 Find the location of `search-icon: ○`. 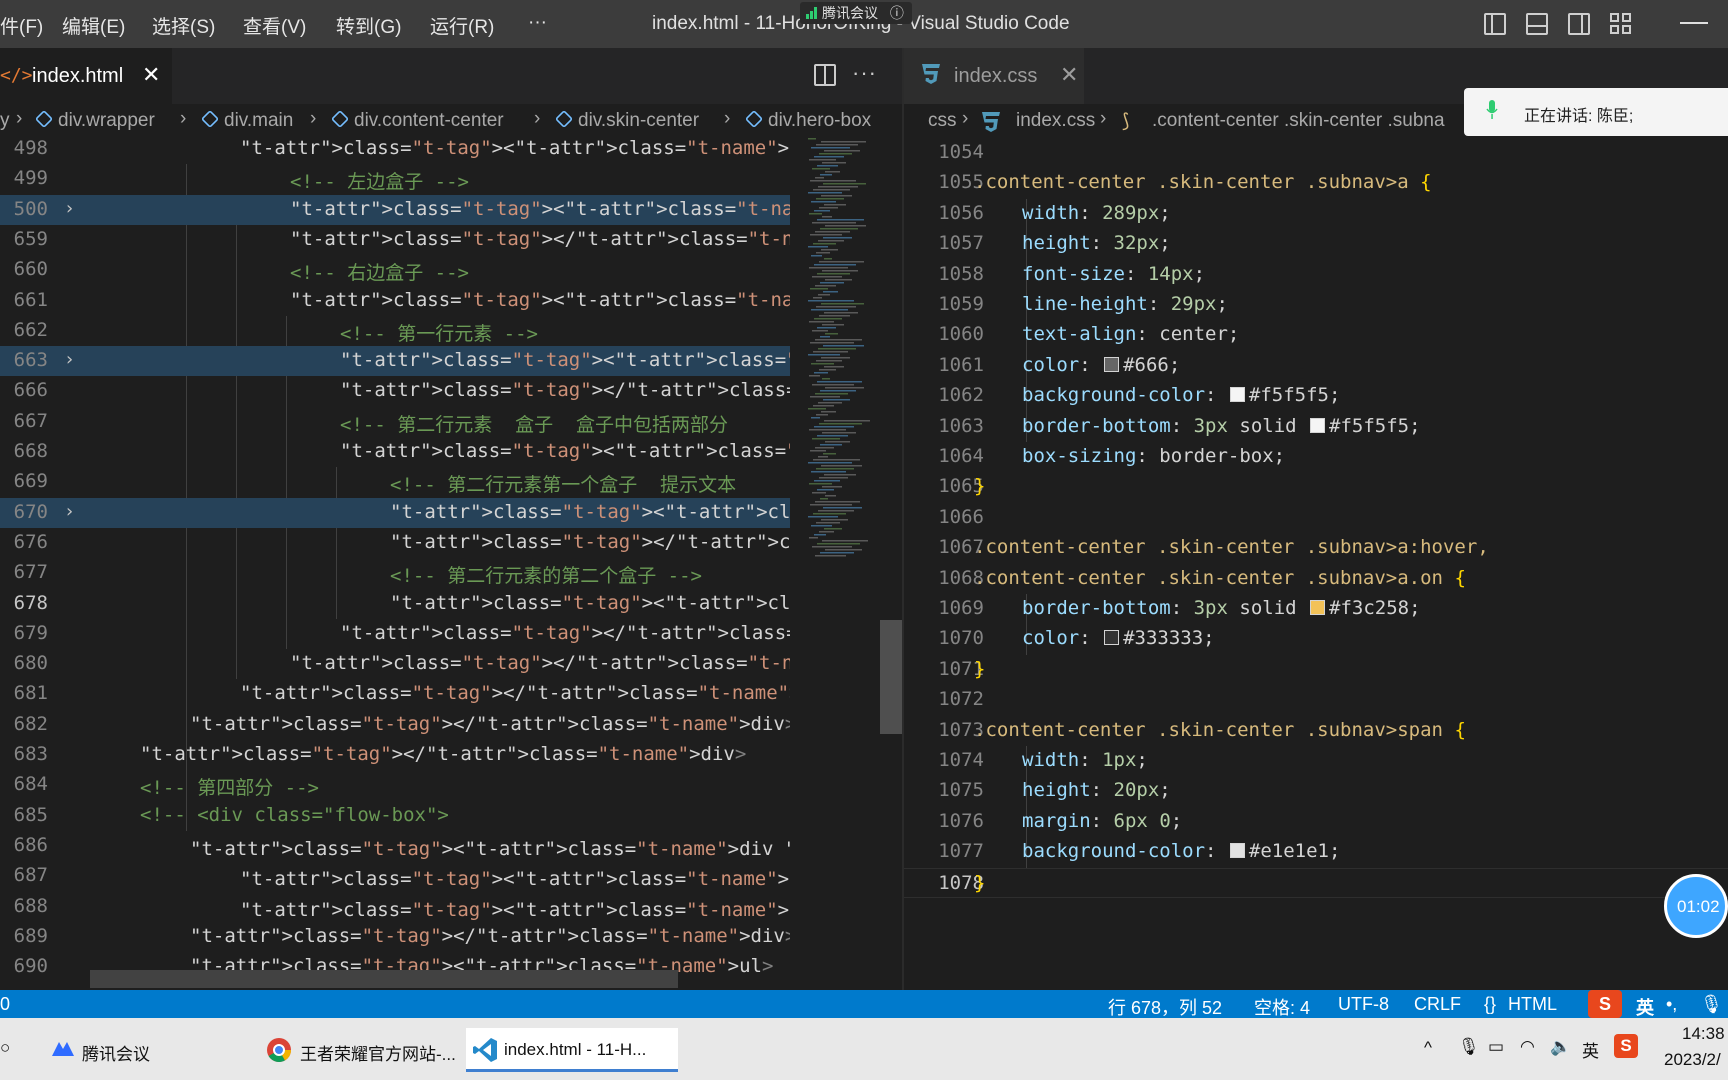

search-icon: ○ is located at coordinates (5, 1048).